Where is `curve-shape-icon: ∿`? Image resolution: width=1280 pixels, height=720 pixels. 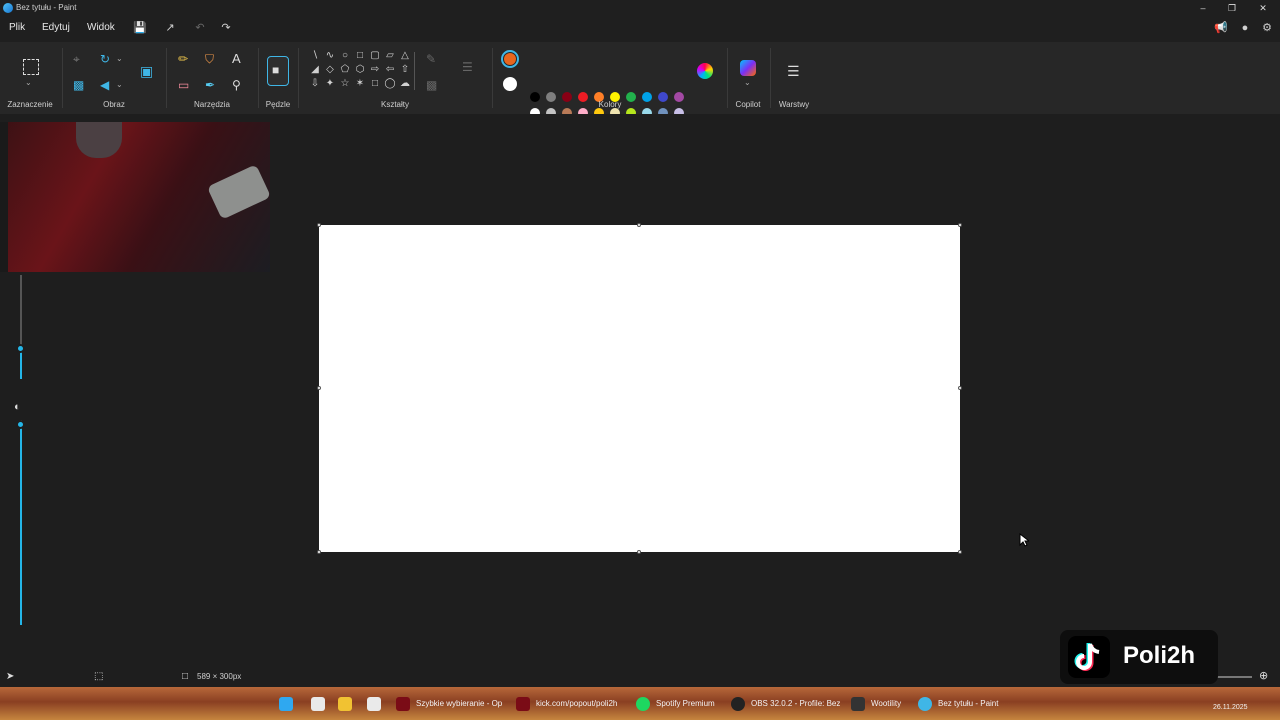
curve-shape-icon: ∿ is located at coordinates (330, 56).